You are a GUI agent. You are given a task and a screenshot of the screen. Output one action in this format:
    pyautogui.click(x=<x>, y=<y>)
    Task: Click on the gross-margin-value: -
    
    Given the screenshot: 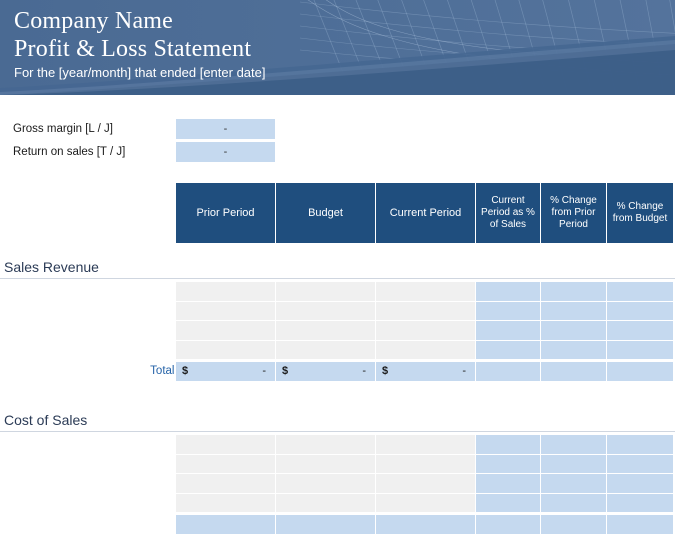 What is the action you would take?
    pyautogui.click(x=225, y=129)
    